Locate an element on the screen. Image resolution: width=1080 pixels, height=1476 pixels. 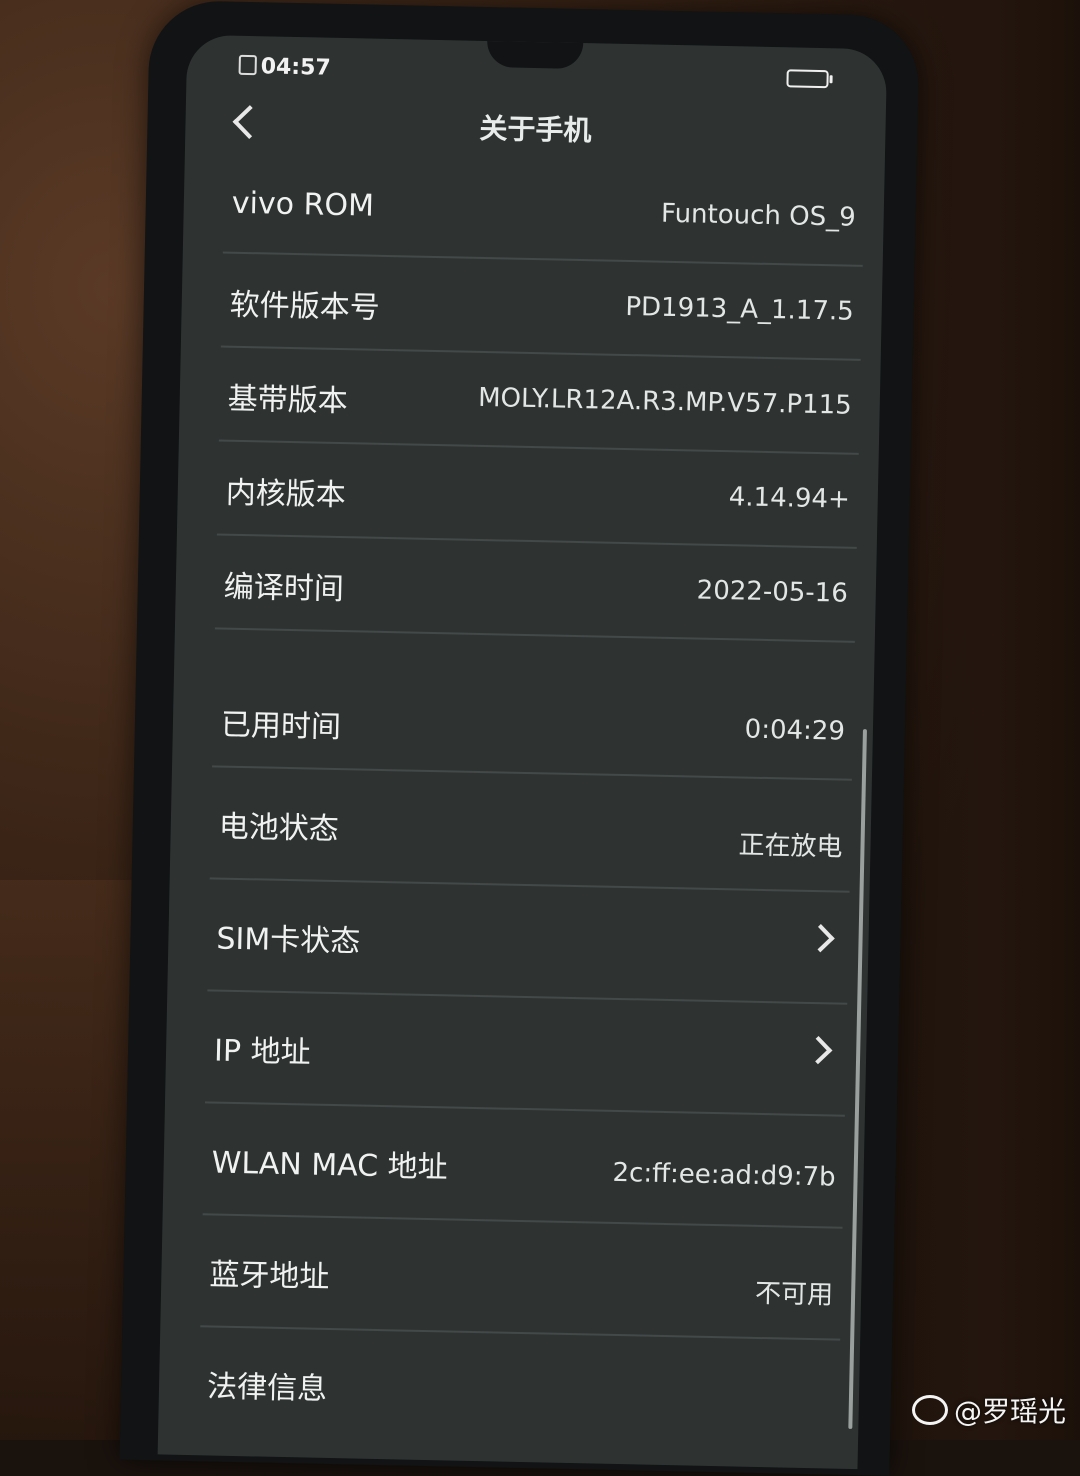
row-baseband-version: 基带版本 MOLY.LR12A.R3.MP.V57.P115 is located at coordinates (540, 400).